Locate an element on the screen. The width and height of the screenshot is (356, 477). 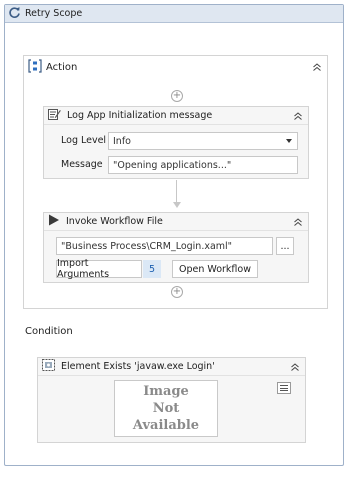
message-input: "Opening applications..." is located at coordinates (203, 165).